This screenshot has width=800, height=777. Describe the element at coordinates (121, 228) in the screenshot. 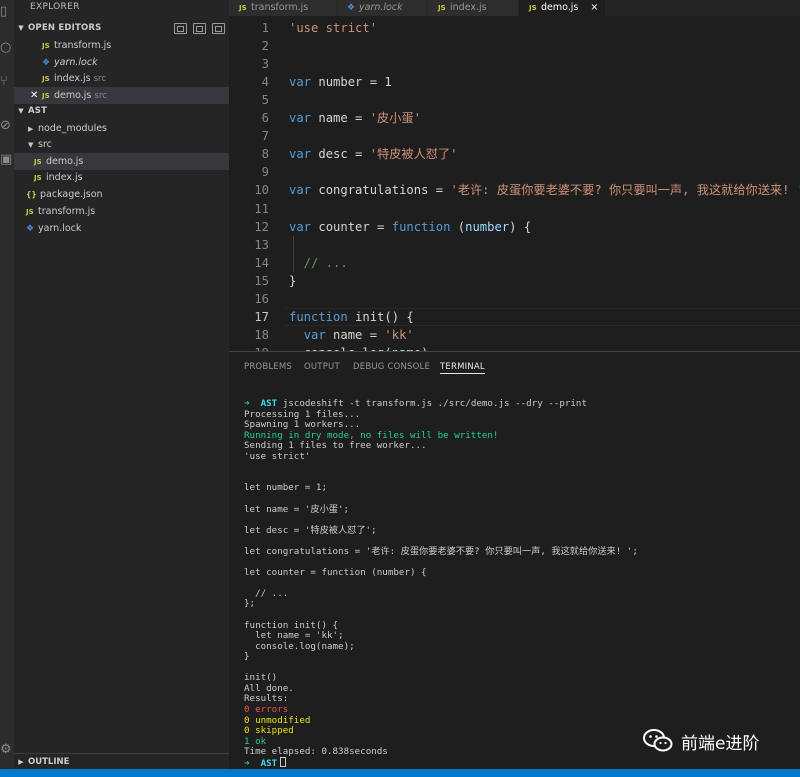

I see `tree-file-yarn-lock: ❖ yarn.lock` at that location.